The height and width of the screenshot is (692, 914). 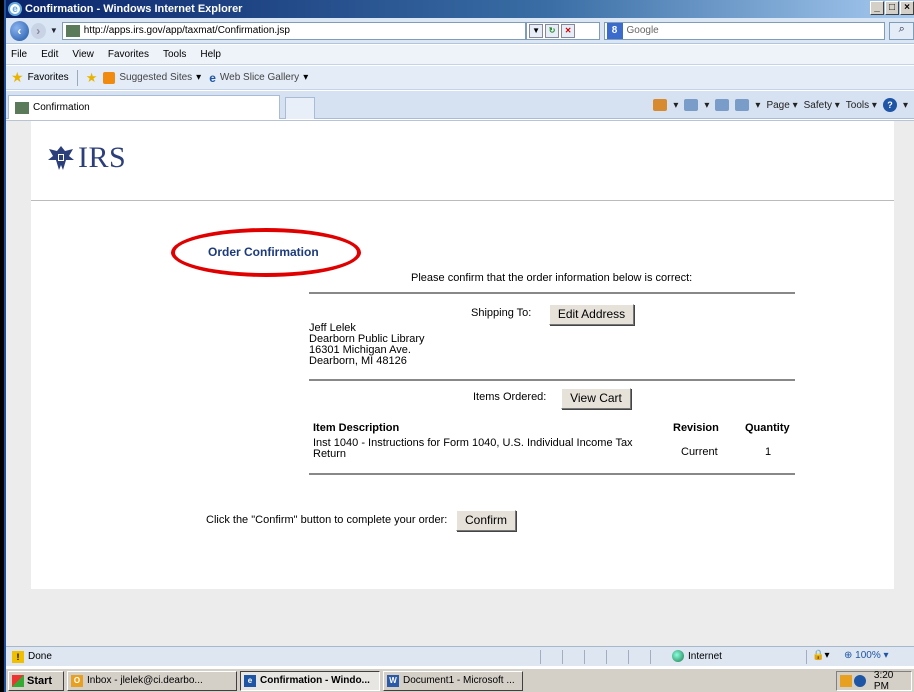 What do you see at coordinates (699, 452) in the screenshot?
I see `item-revision: Current` at bounding box center [699, 452].